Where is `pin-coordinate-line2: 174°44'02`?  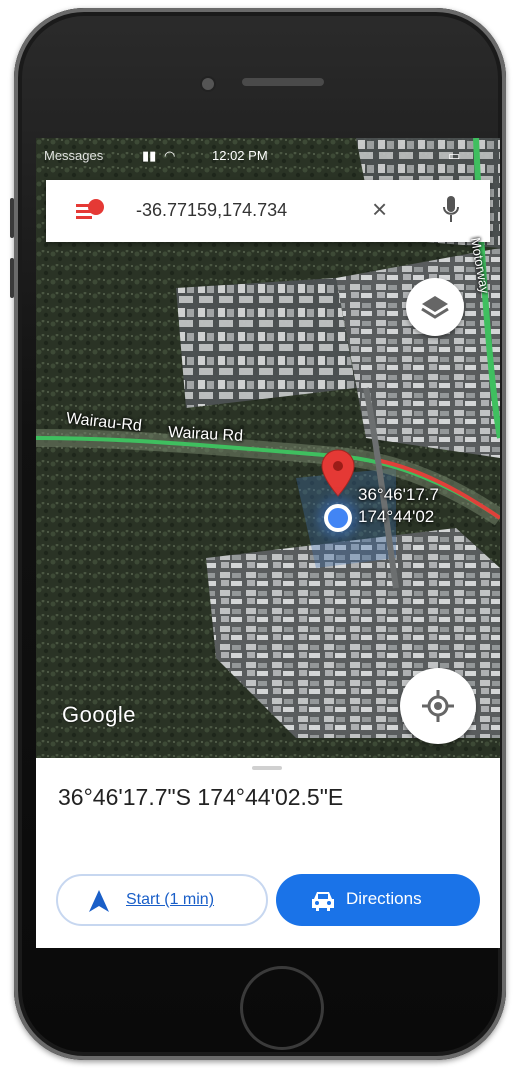 pin-coordinate-line2: 174°44'02 is located at coordinates (396, 516).